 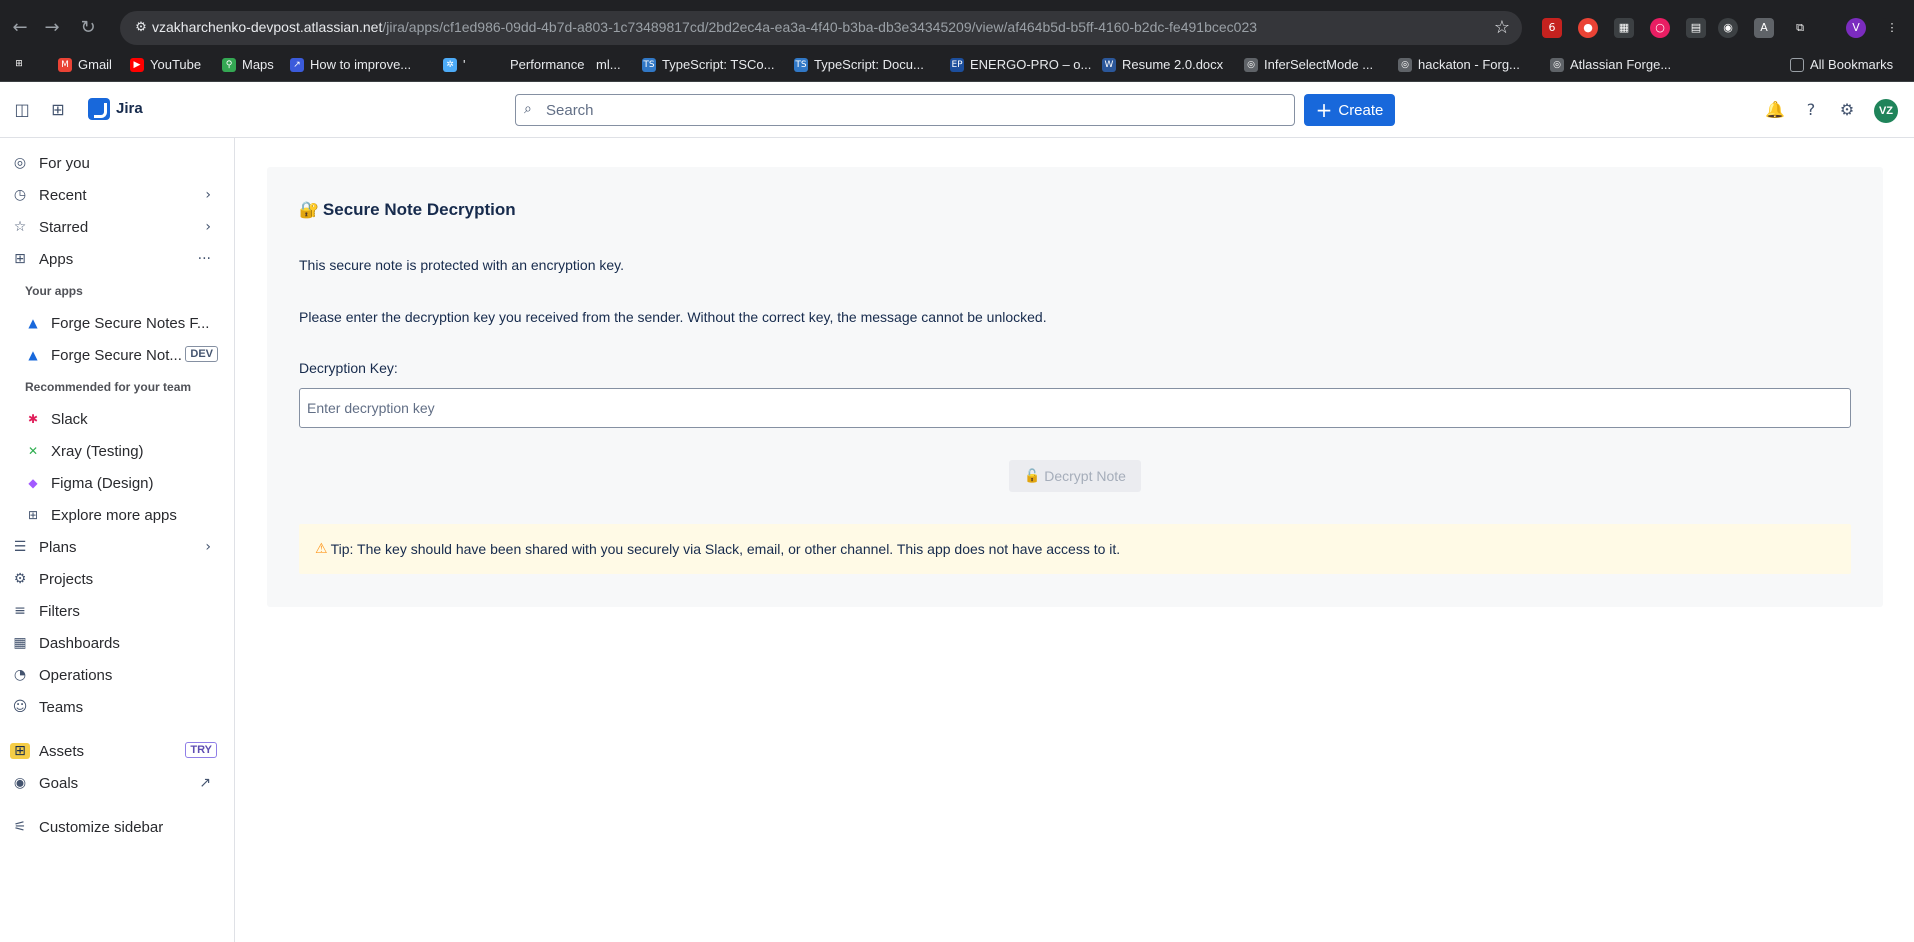 What do you see at coordinates (1856, 28) in the screenshot?
I see `profile-avatar: V` at bounding box center [1856, 28].